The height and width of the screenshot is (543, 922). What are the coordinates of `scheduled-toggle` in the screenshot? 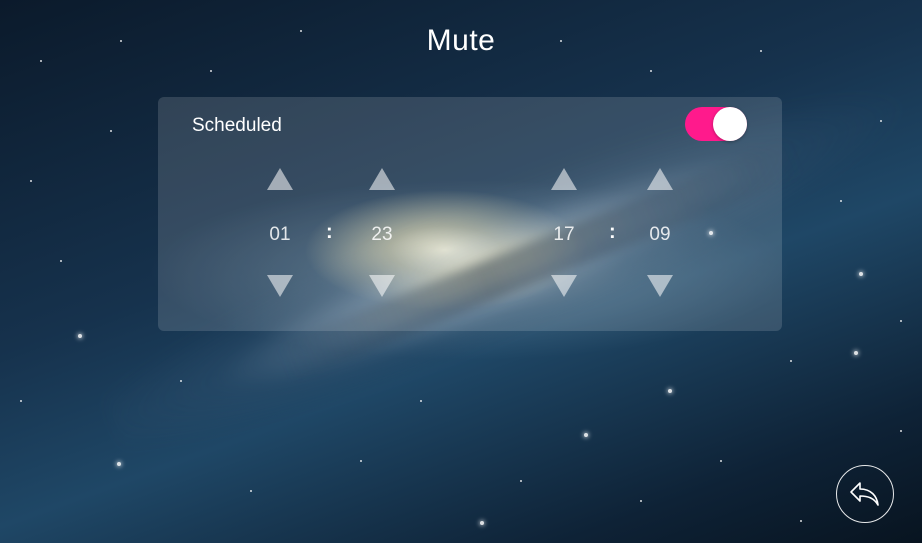 It's located at (716, 124).